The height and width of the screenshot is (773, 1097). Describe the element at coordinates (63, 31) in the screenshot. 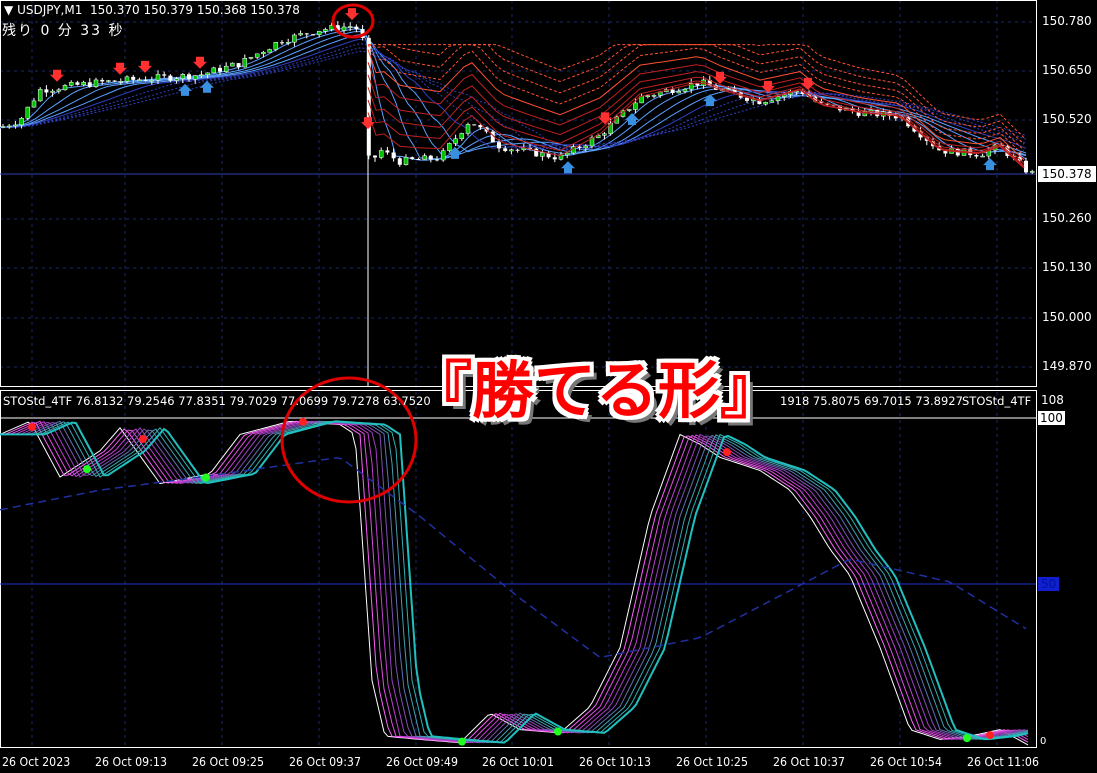

I see `bar-timer: 残り 0 分 33 秒` at that location.